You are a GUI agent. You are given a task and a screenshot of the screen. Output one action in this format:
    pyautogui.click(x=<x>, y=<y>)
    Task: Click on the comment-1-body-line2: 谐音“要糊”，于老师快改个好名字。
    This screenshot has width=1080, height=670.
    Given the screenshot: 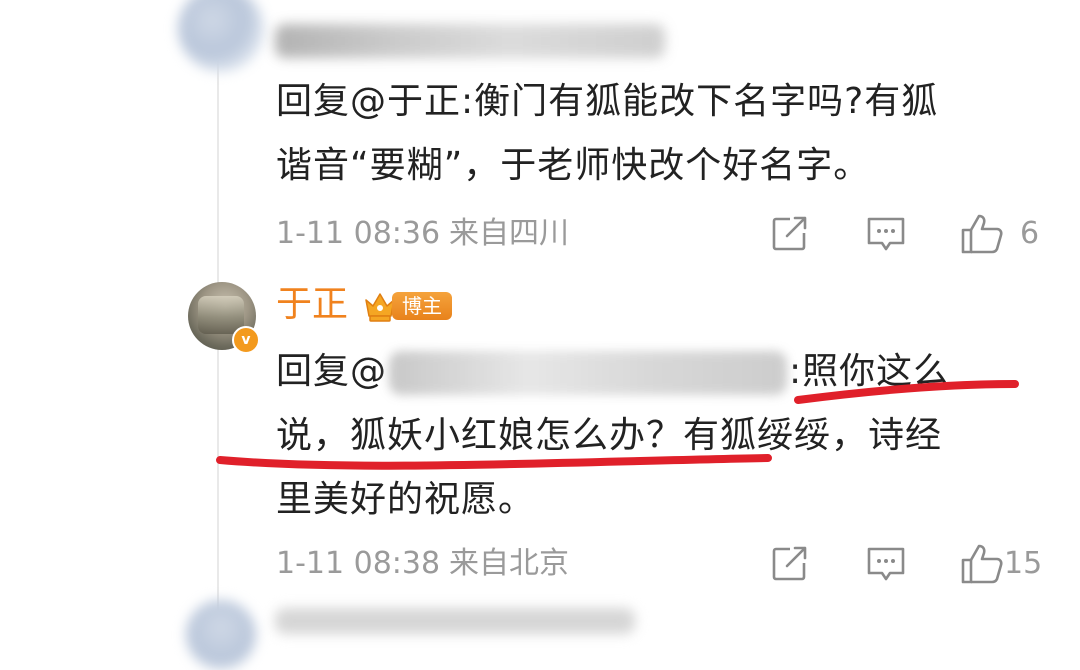 What is the action you would take?
    pyautogui.click(x=573, y=165)
    